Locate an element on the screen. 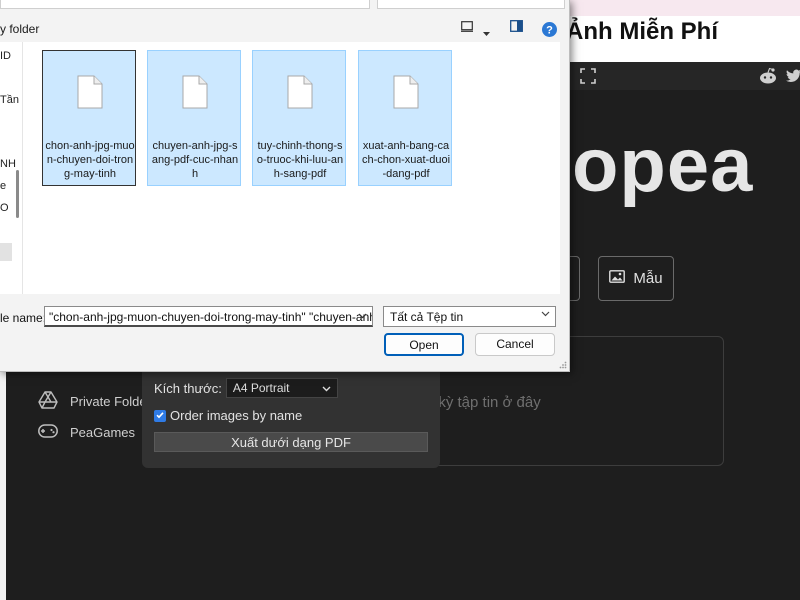  sidebar-item-label: PeaGames is located at coordinates (103, 432).